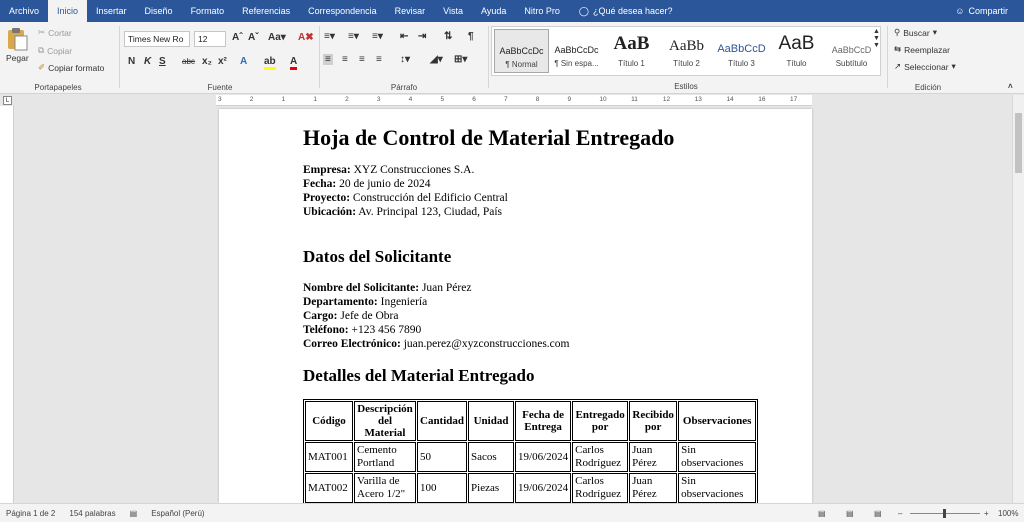 This screenshot has width=1024, height=522. What do you see at coordinates (453, 11) in the screenshot?
I see `tab-vista: Vista` at bounding box center [453, 11].